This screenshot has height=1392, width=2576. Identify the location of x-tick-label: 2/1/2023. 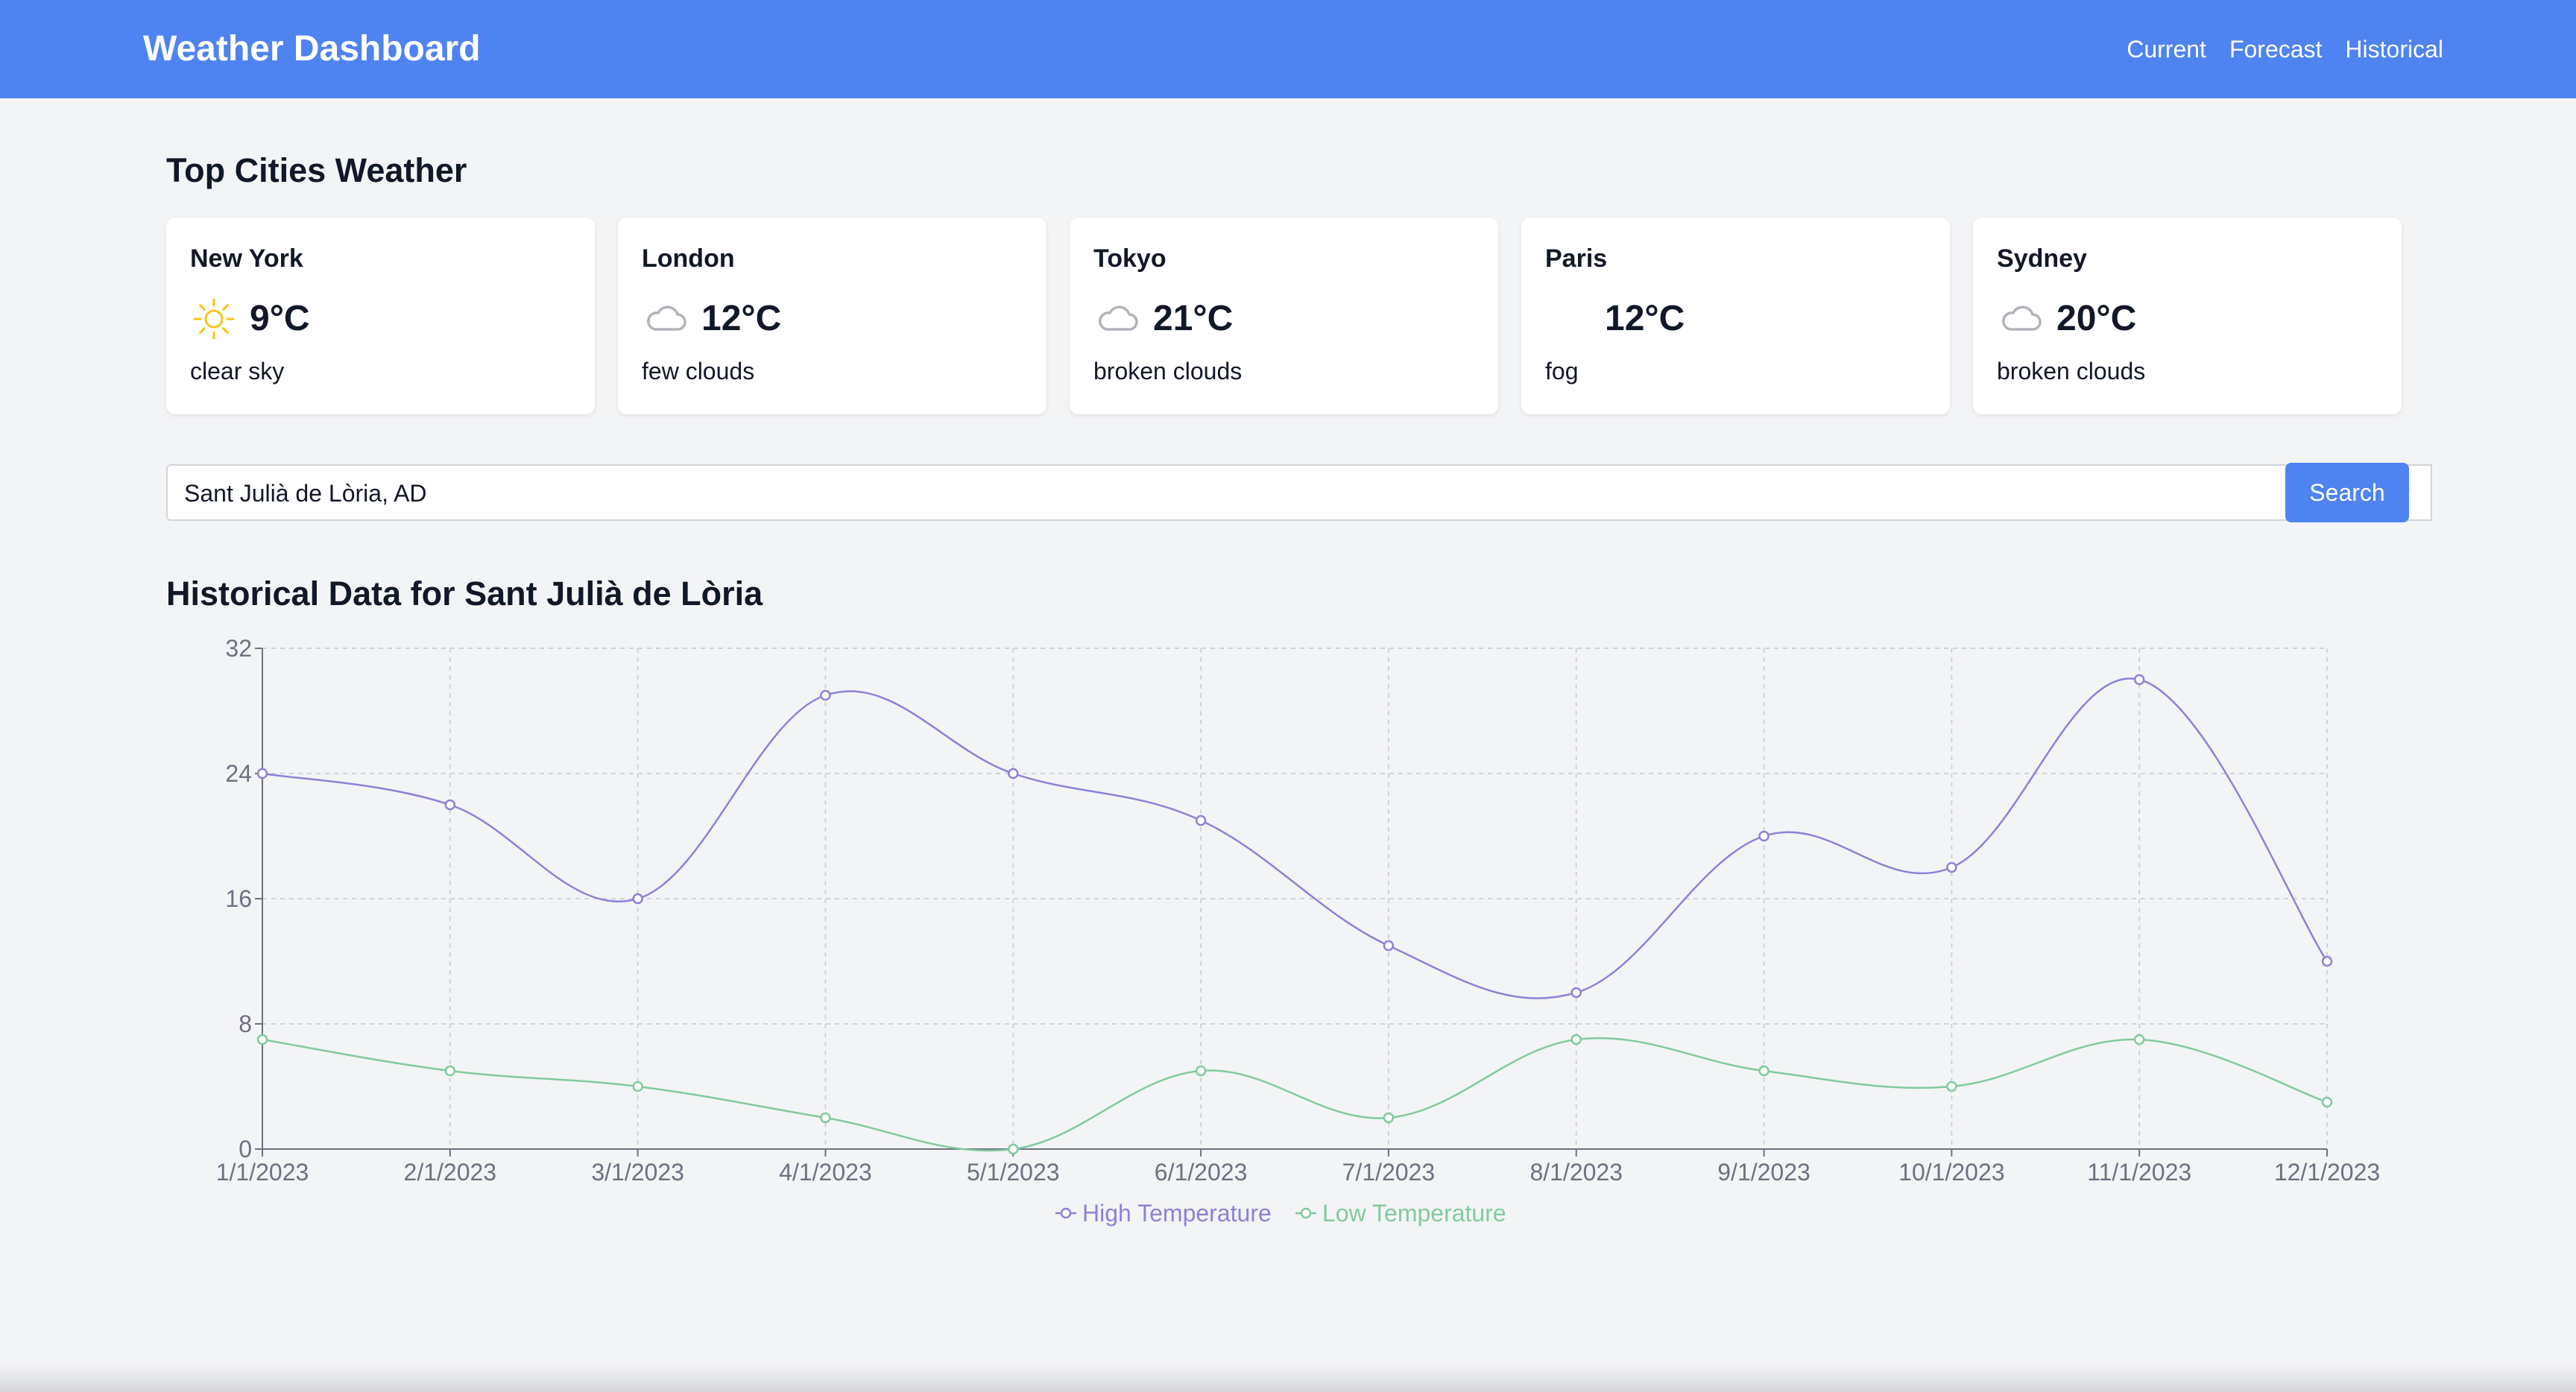
(450, 1172).